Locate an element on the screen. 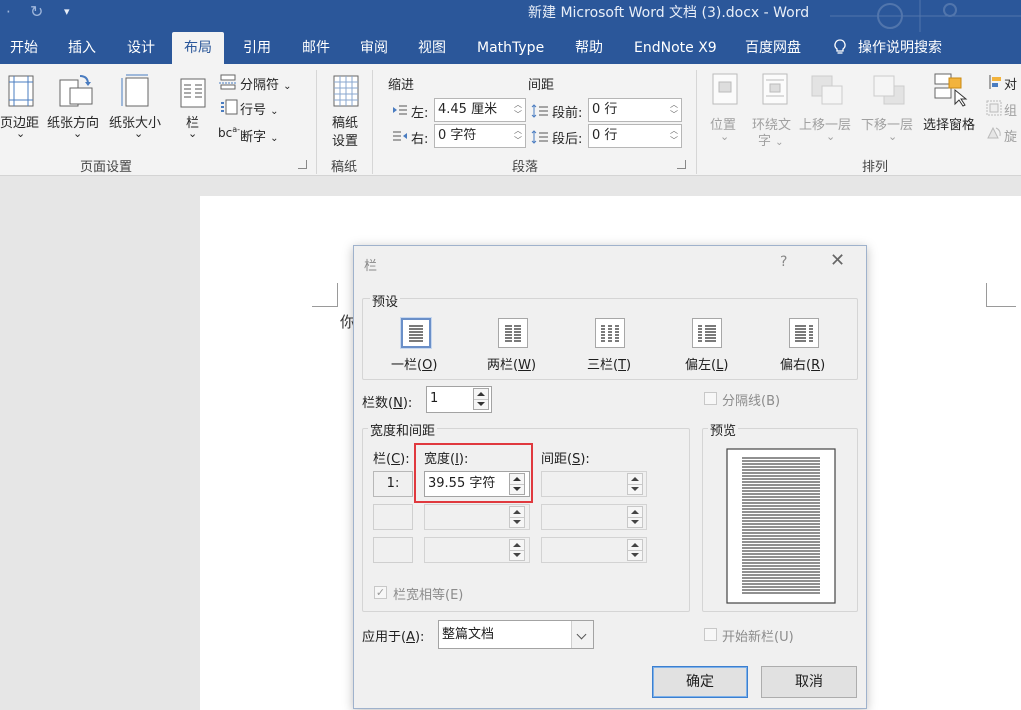 The image size is (1021, 710). tab-insert: 插入 is located at coordinates (82, 48).